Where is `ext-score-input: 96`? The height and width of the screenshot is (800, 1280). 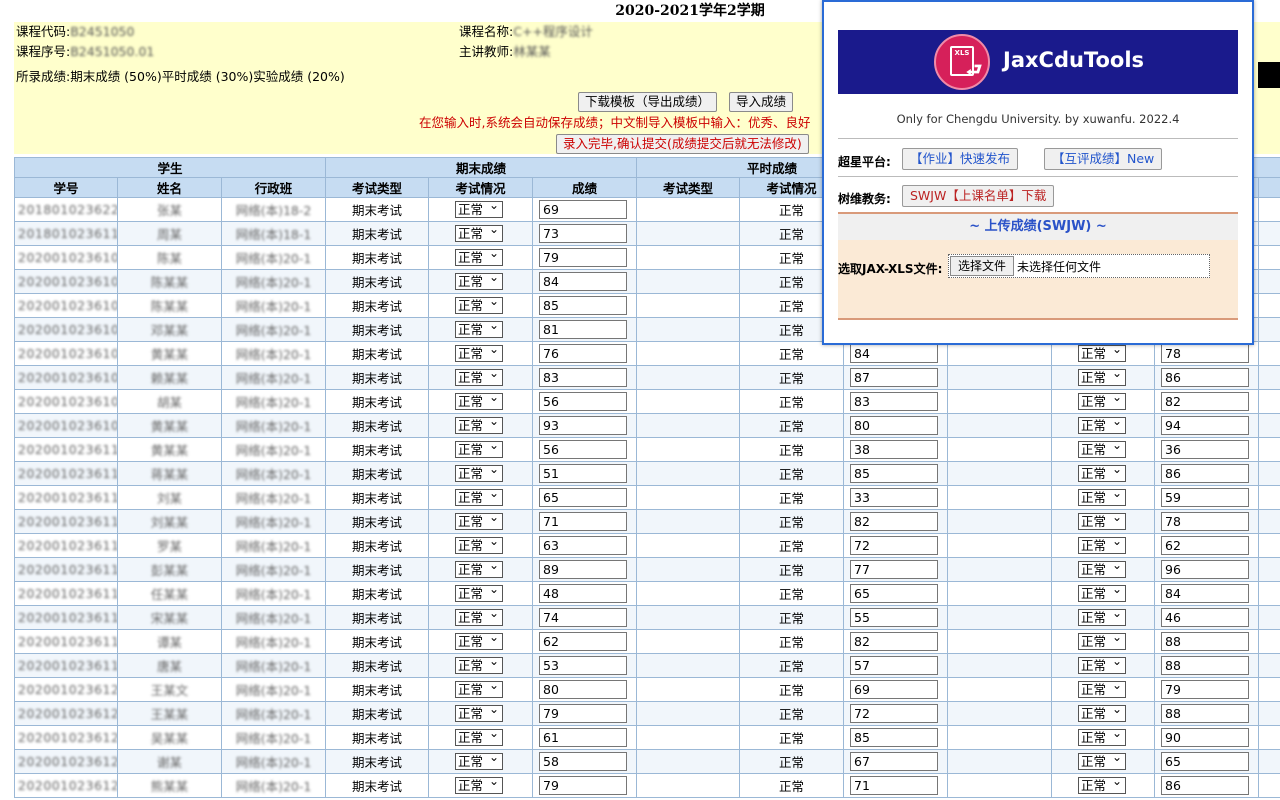
ext-score-input: 96 is located at coordinates (1205, 569).